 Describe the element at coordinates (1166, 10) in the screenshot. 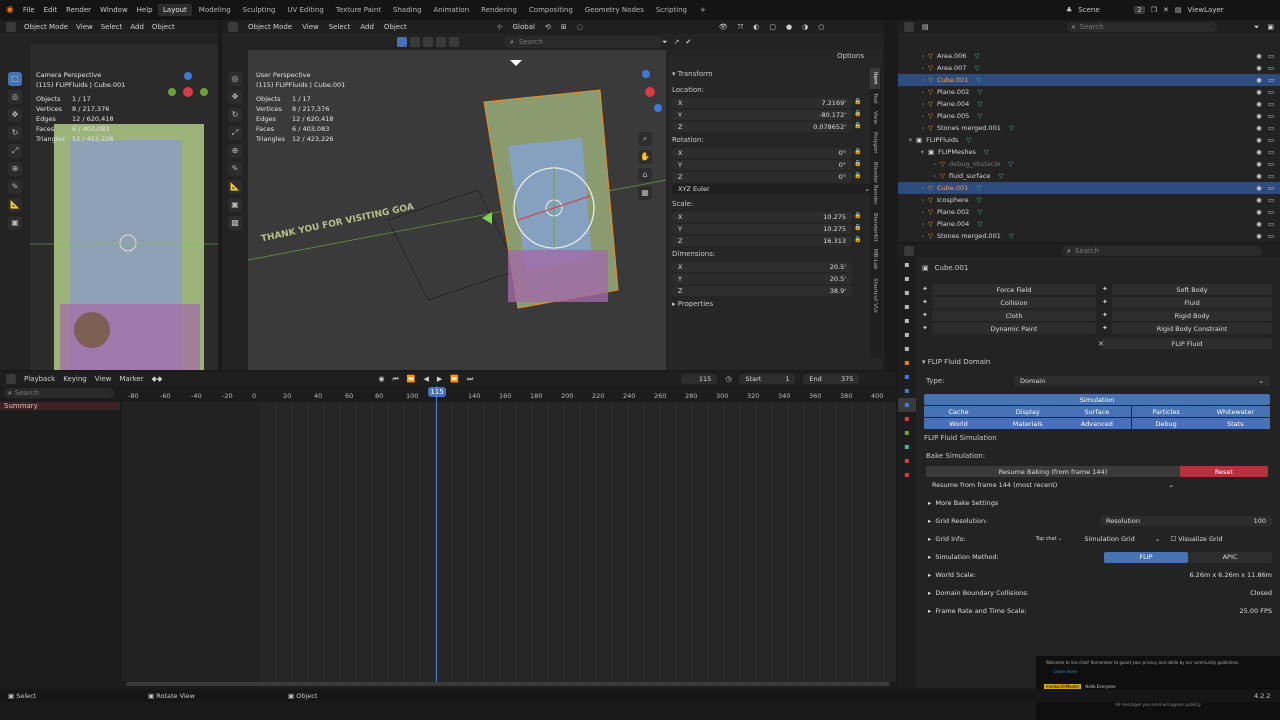

I see `close-icon: ✕` at that location.